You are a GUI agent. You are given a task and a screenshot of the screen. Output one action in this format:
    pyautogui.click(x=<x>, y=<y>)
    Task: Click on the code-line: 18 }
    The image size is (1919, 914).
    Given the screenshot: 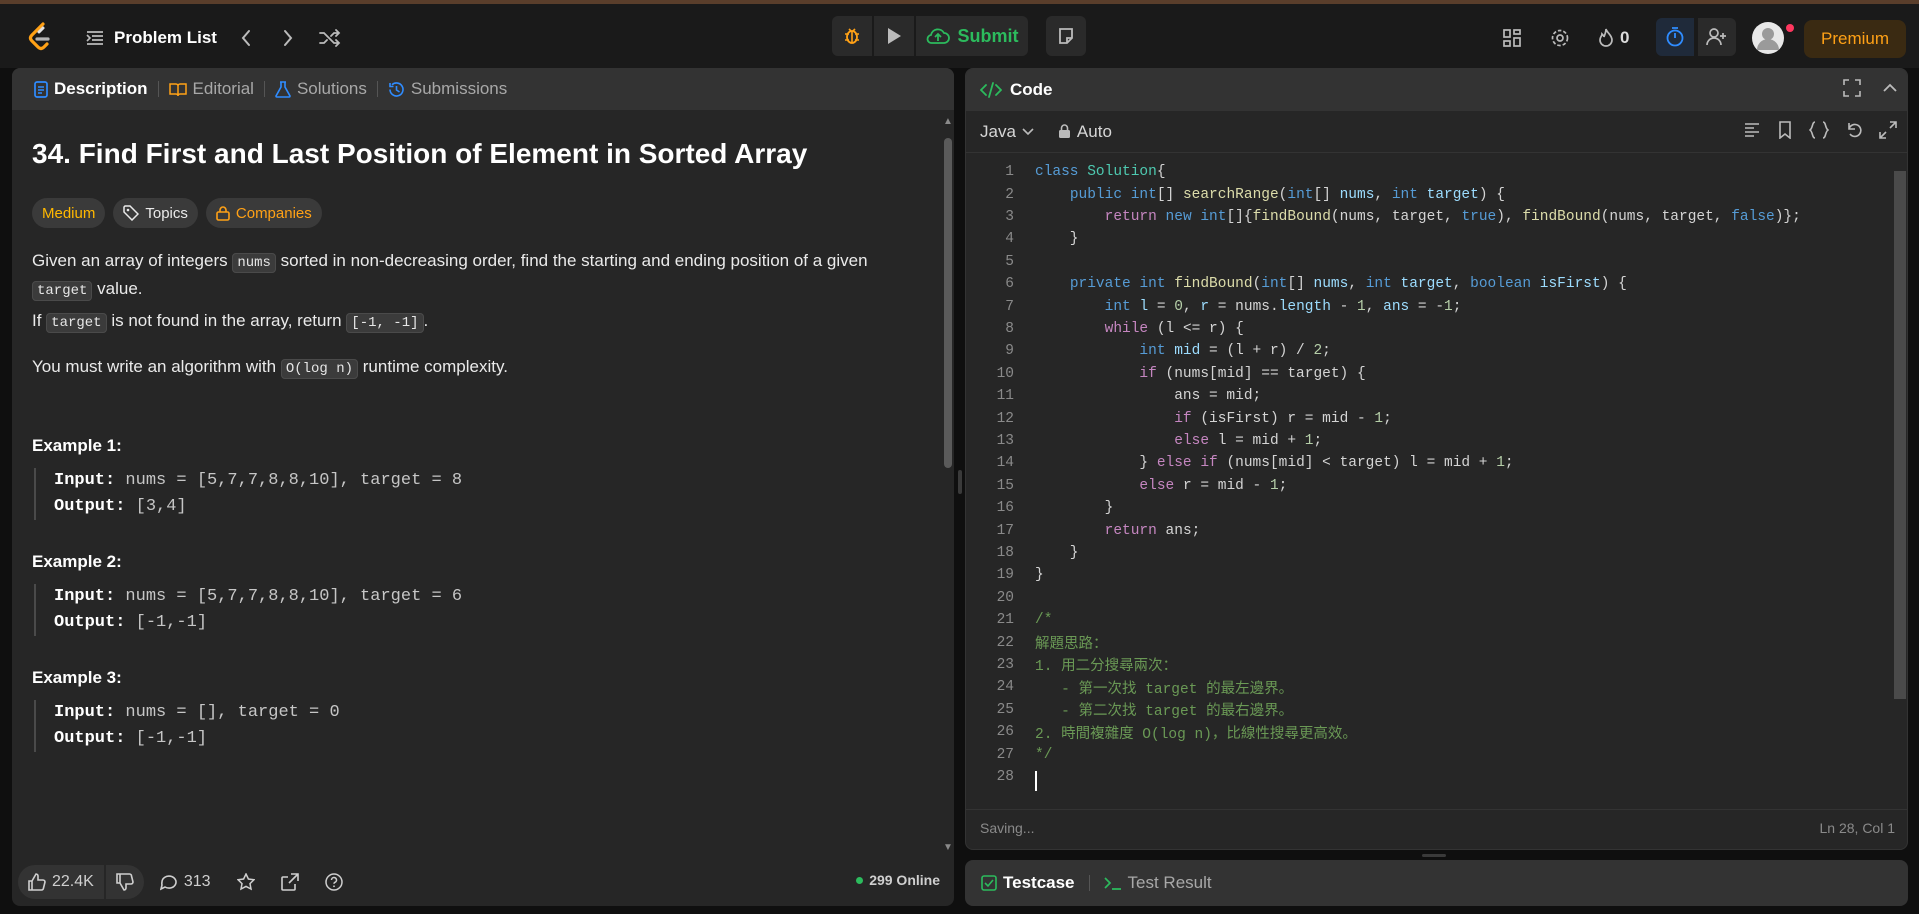 What is the action you would take?
    pyautogui.click(x=1426, y=553)
    